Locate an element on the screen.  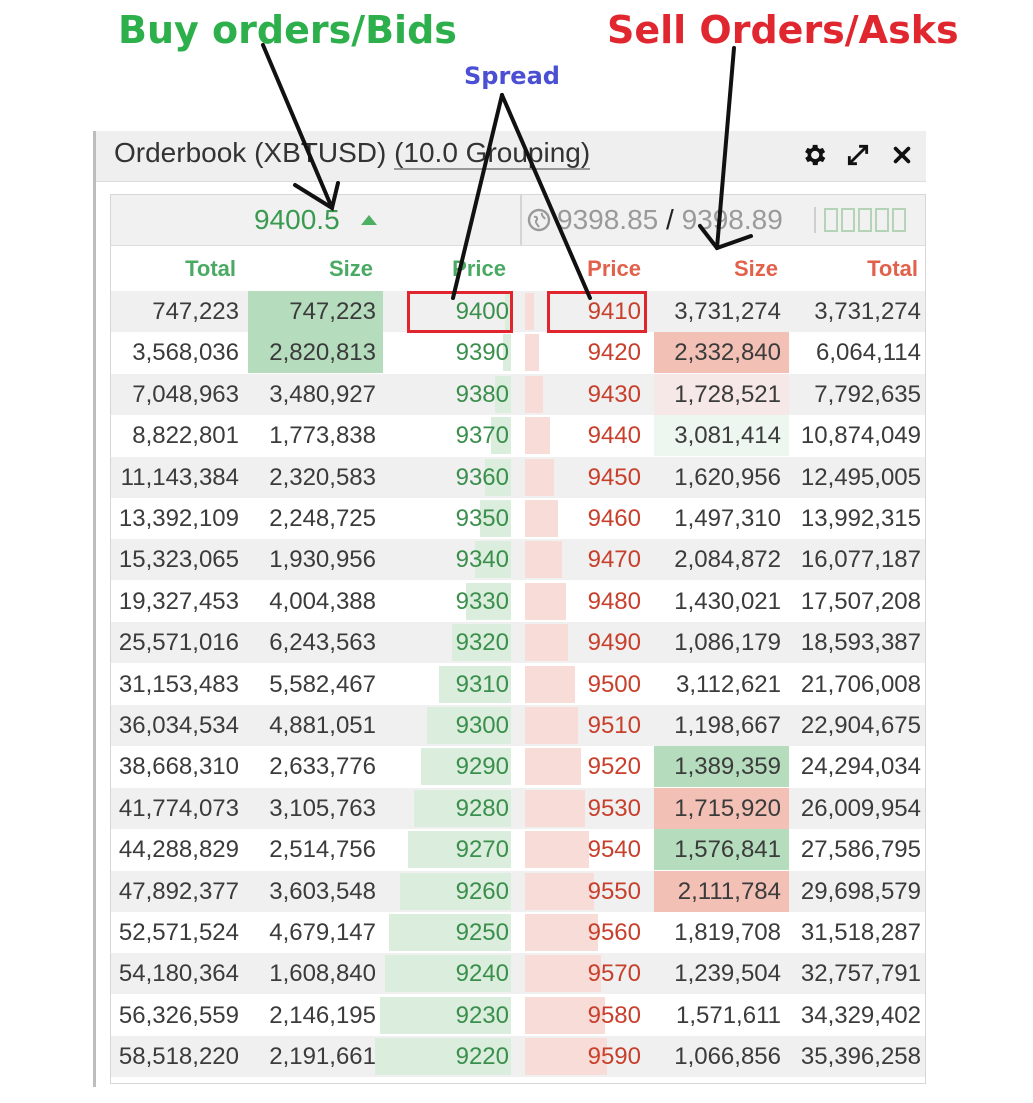
bid-total: 44,288,829 is located at coordinates (178, 850).